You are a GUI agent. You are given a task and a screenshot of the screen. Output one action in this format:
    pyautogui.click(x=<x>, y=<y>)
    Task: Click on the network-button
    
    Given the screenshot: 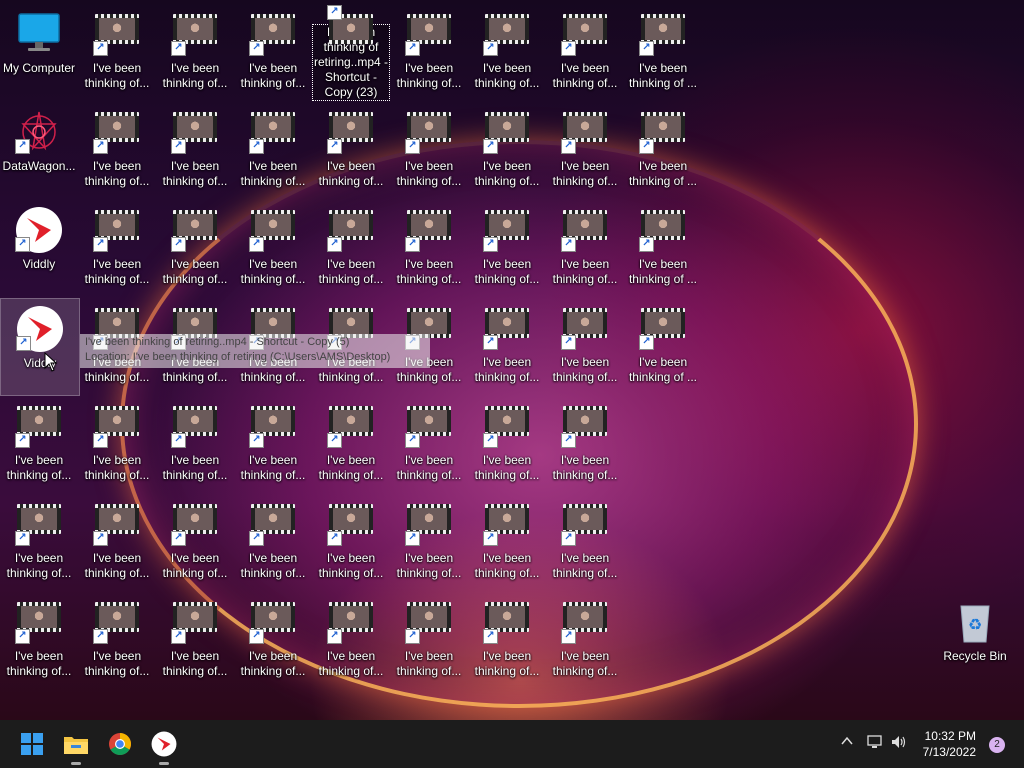 What is the action you would take?
    pyautogui.click(x=875, y=743)
    